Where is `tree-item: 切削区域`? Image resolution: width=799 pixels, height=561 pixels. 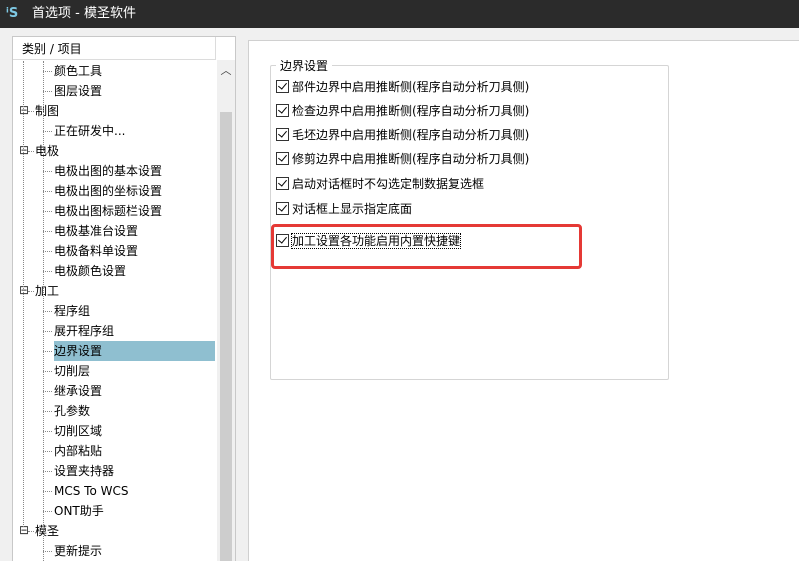
tree-item: 切削区域 is located at coordinates (78, 431).